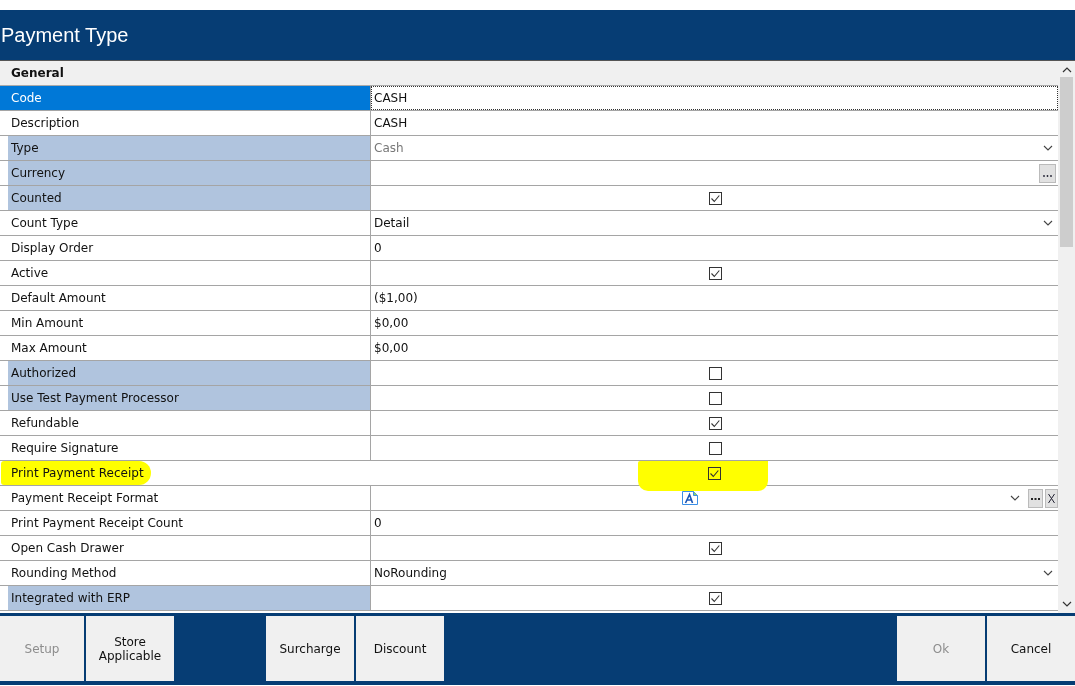  I want to click on action-button: Store Applicable, so click(130, 648).